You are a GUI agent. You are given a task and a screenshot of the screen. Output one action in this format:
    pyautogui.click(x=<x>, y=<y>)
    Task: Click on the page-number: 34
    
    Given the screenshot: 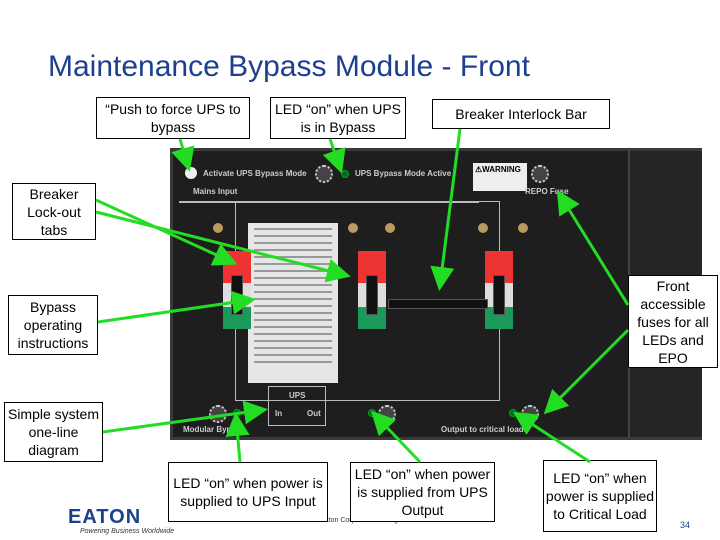 What is the action you would take?
    pyautogui.click(x=685, y=525)
    